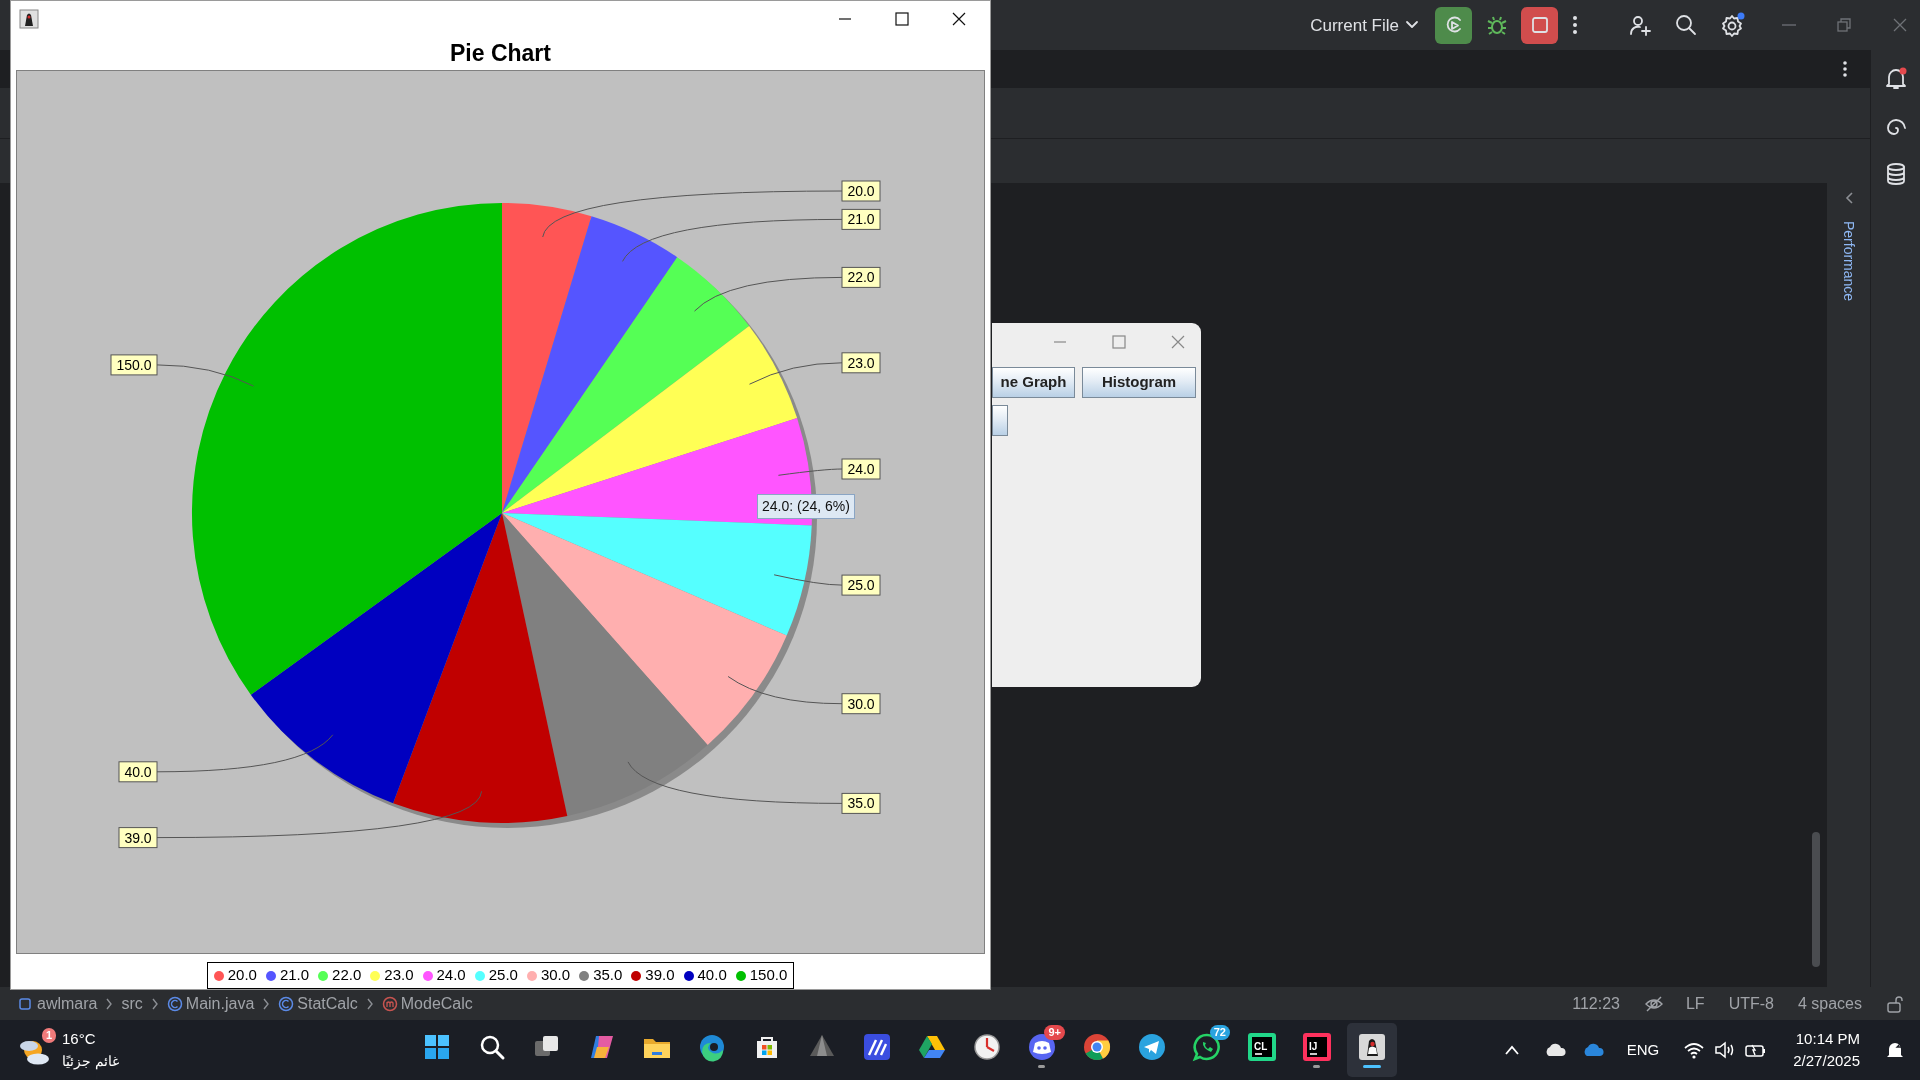 Image resolution: width=1920 pixels, height=1080 pixels. What do you see at coordinates (1751, 1003) in the screenshot?
I see `file-encoding: UTF-8` at bounding box center [1751, 1003].